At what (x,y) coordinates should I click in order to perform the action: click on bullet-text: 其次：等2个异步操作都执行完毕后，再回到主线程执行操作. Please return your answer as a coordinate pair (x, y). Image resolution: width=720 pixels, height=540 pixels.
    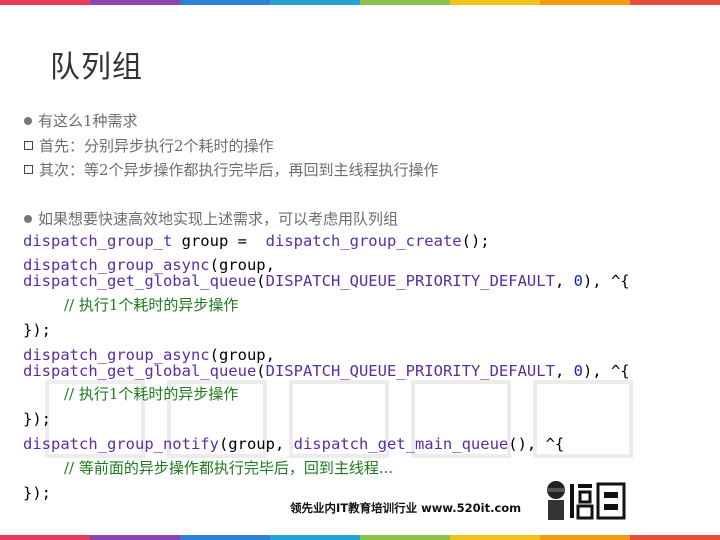
    Looking at the image, I should click on (239, 170).